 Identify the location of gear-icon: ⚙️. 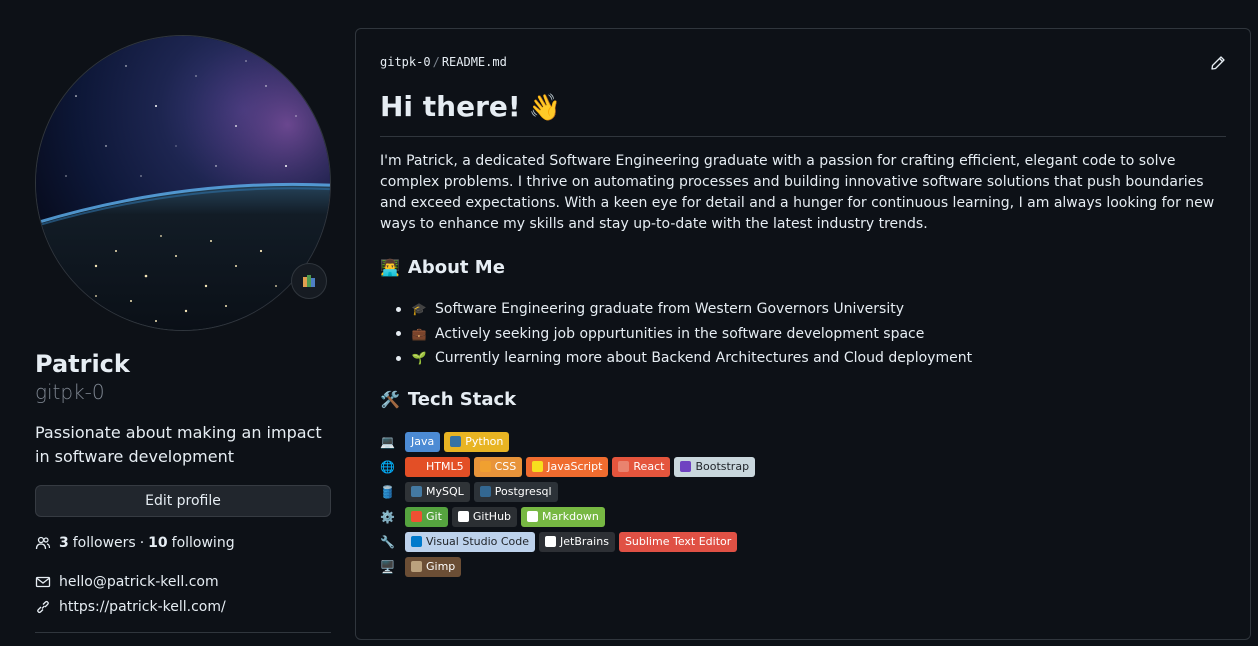
(387, 516).